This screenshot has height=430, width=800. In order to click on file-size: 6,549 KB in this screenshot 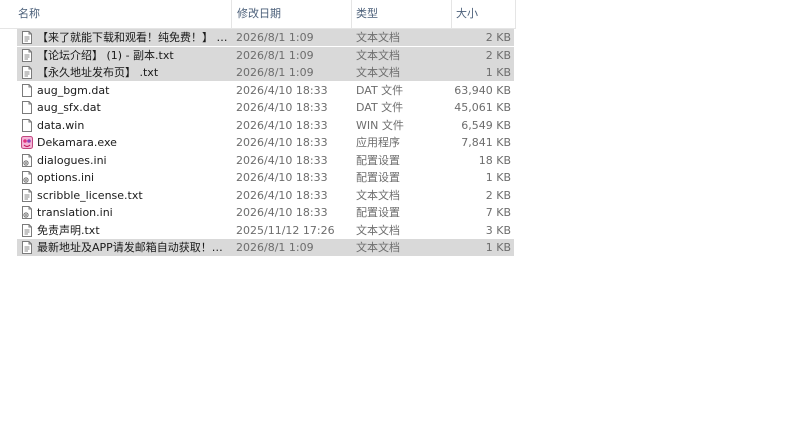, I will do `click(486, 125)`.